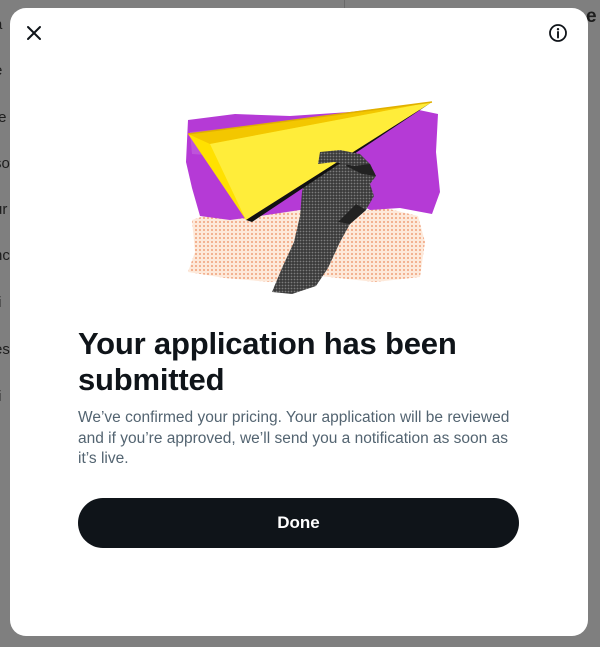 The image size is (600, 647). Describe the element at coordinates (5, 163) in the screenshot. I see `background-menu-item: so` at that location.